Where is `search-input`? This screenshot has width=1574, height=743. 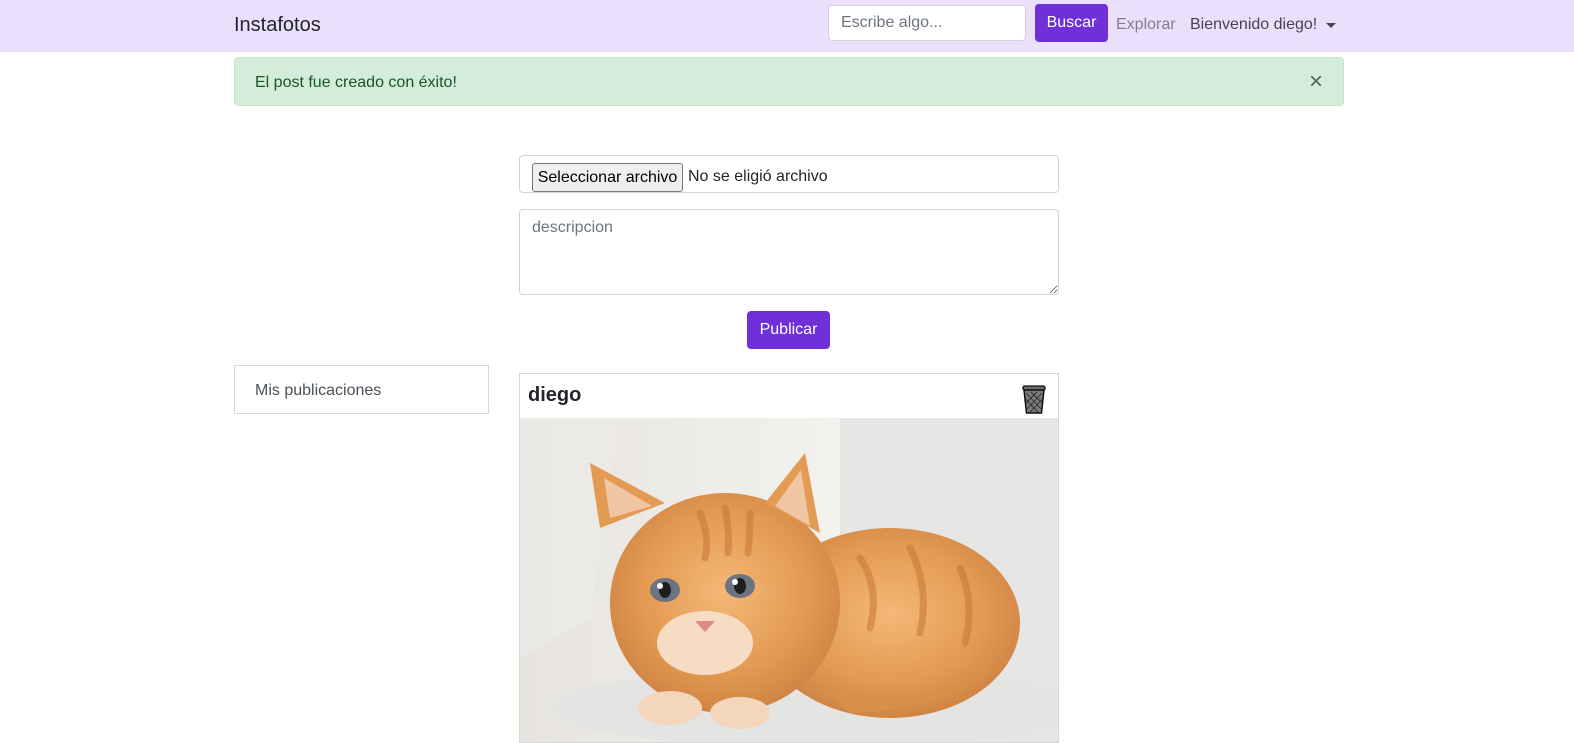
search-input is located at coordinates (927, 23).